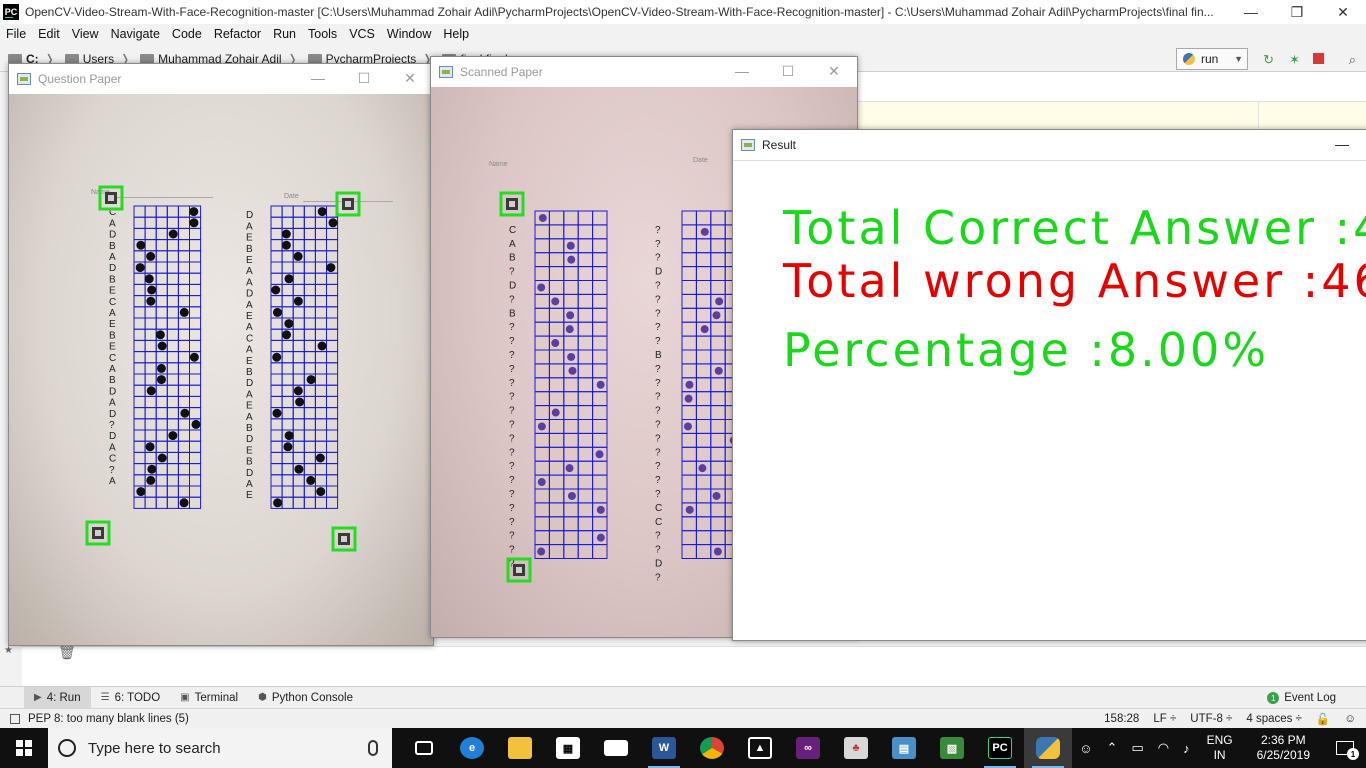 The width and height of the screenshot is (1366, 768). I want to click on menu-code: Code, so click(187, 34).